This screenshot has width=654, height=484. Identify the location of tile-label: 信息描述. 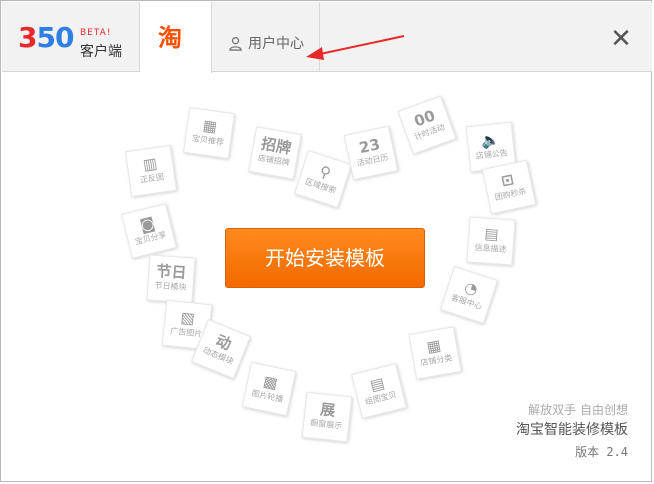
(490, 248).